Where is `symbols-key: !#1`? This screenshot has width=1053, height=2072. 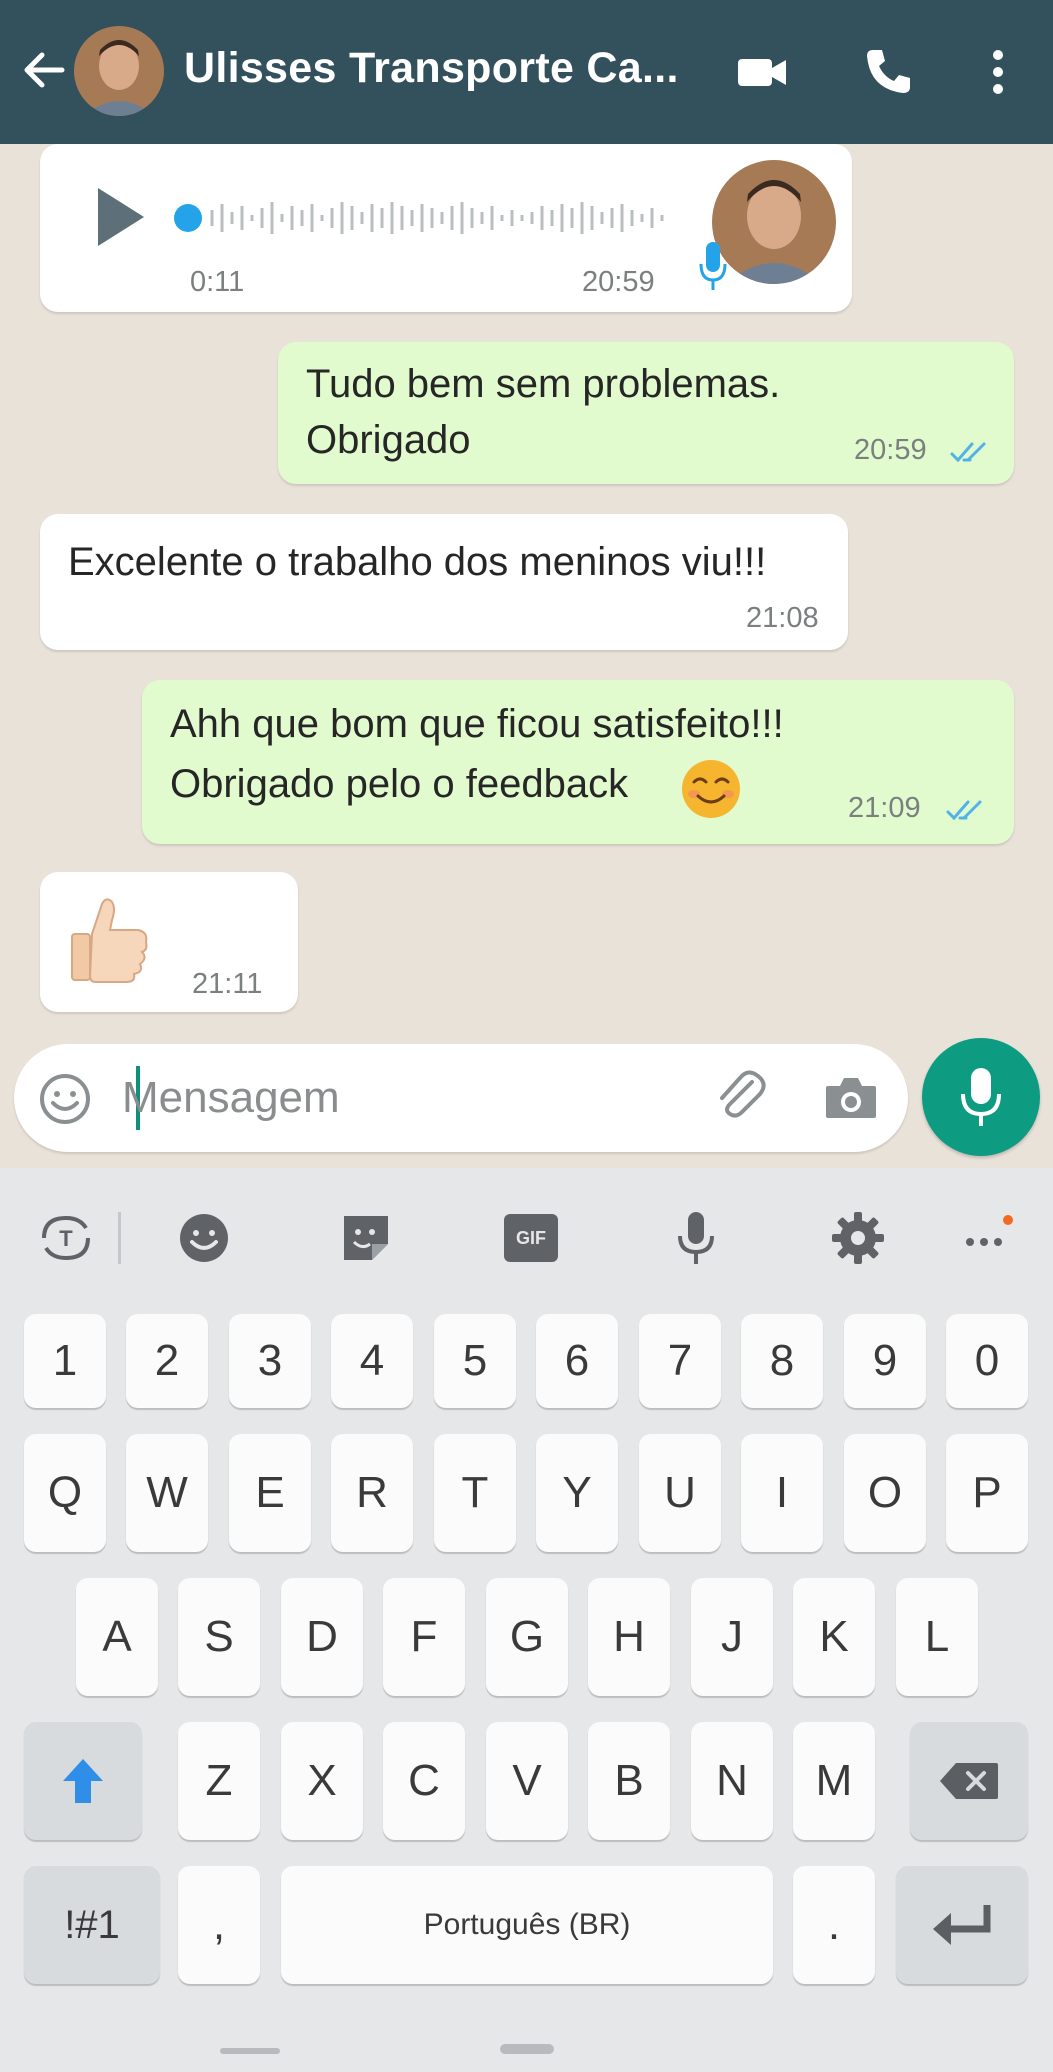
symbols-key: !#1 is located at coordinates (92, 1925).